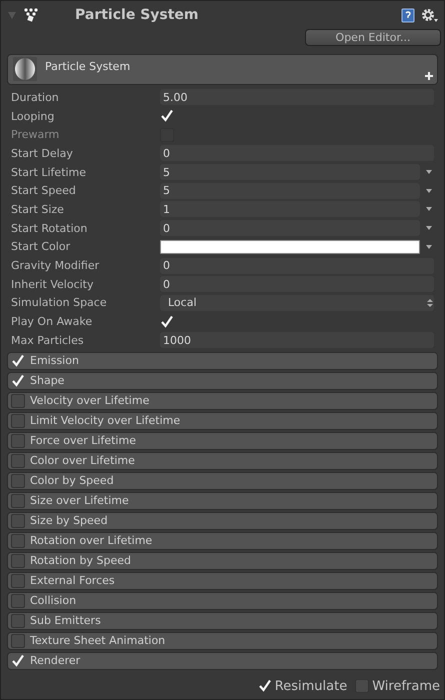 The height and width of the screenshot is (700, 445). Describe the element at coordinates (53, 601) in the screenshot. I see `module-label: Collision` at that location.